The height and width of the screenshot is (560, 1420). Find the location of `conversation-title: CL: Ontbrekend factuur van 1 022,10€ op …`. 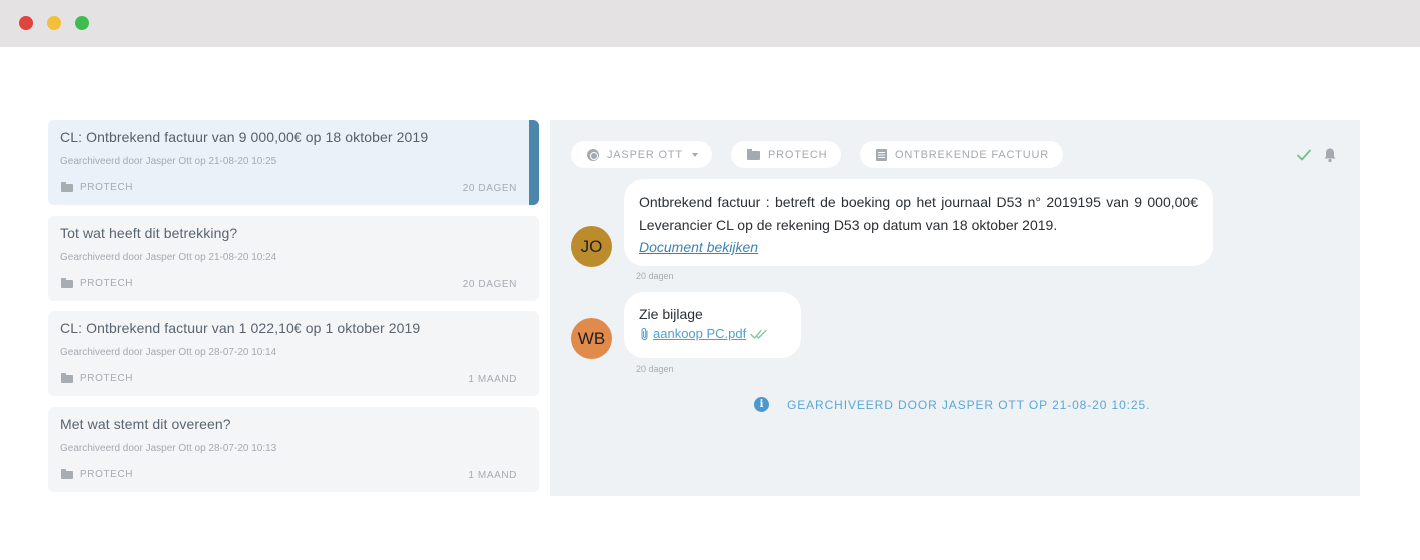

conversation-title: CL: Ontbrekend factuur van 1 022,10€ op … is located at coordinates (240, 328).